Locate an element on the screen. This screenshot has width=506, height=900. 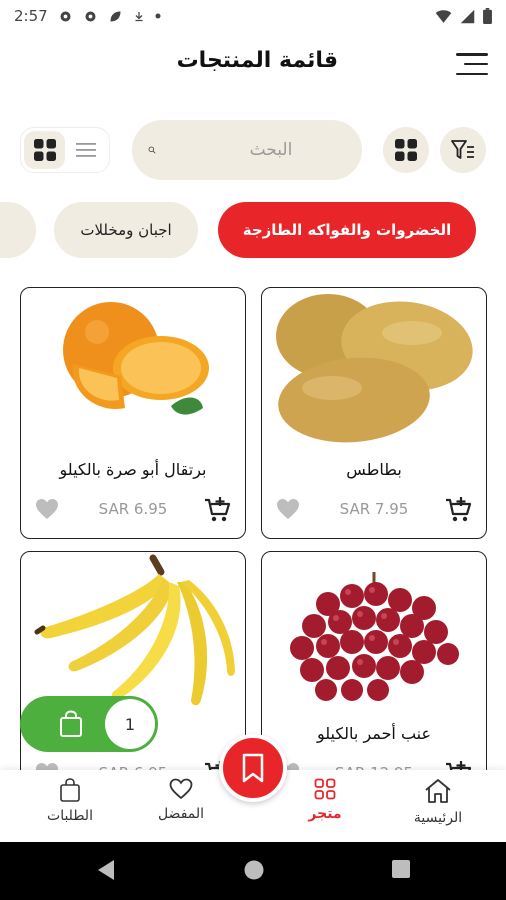
category-chip-fresh-produce: الخضروات والفواكه الطازجة is located at coordinates (347, 230).